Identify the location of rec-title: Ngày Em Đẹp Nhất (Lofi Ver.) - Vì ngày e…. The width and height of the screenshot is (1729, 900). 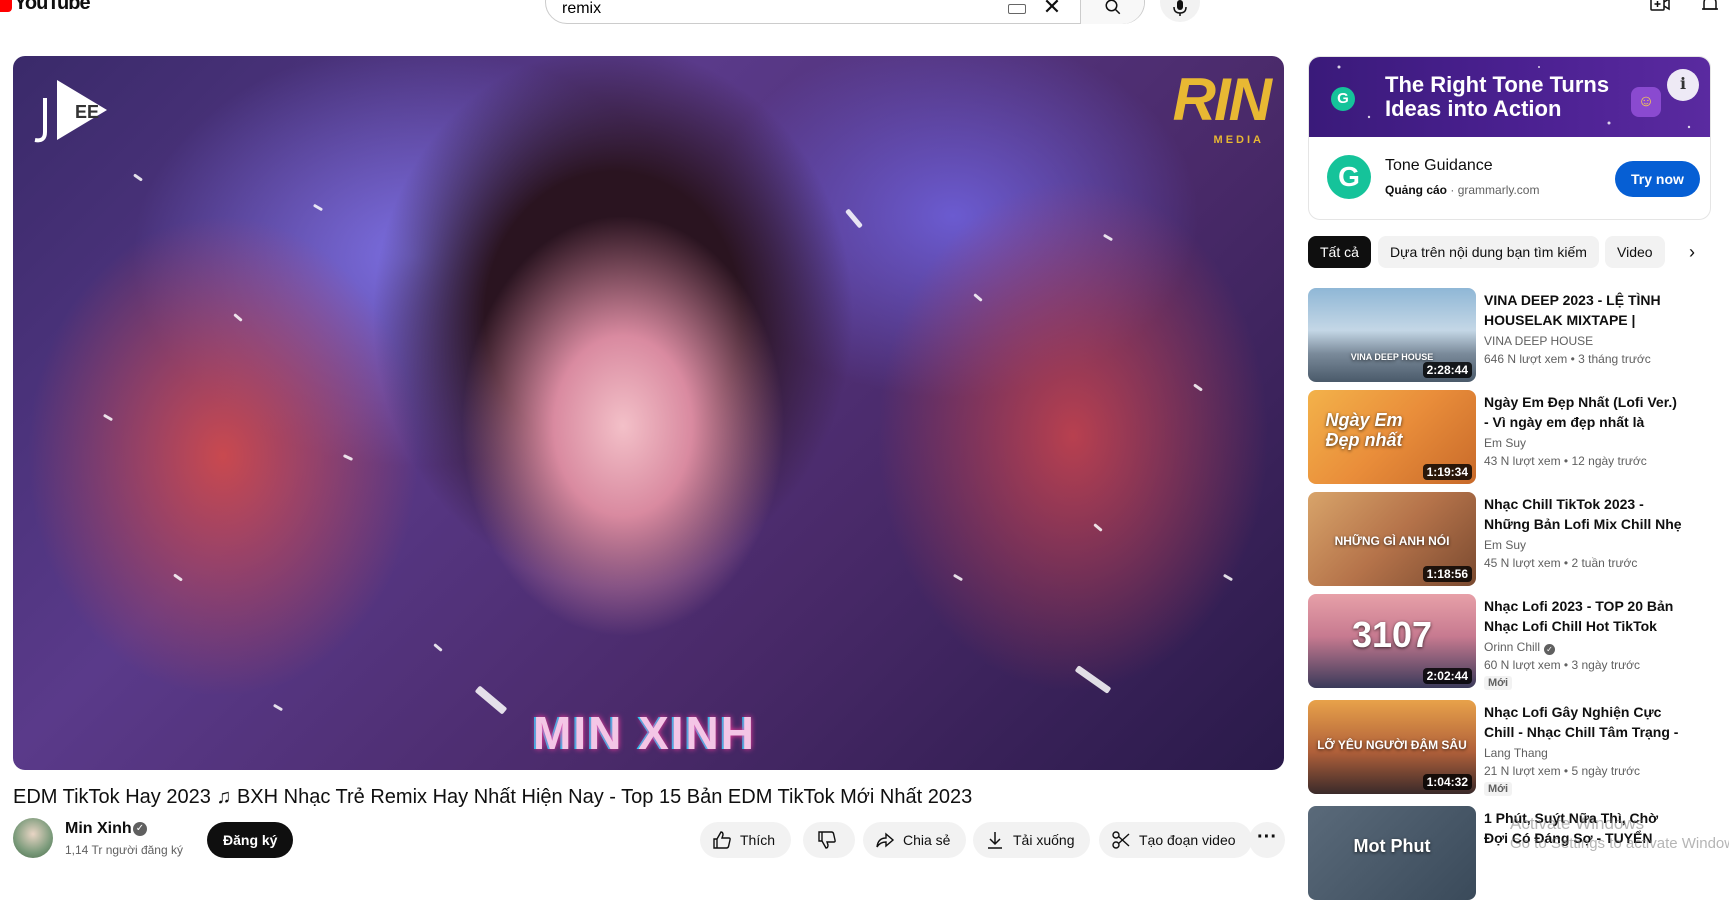
(1584, 412).